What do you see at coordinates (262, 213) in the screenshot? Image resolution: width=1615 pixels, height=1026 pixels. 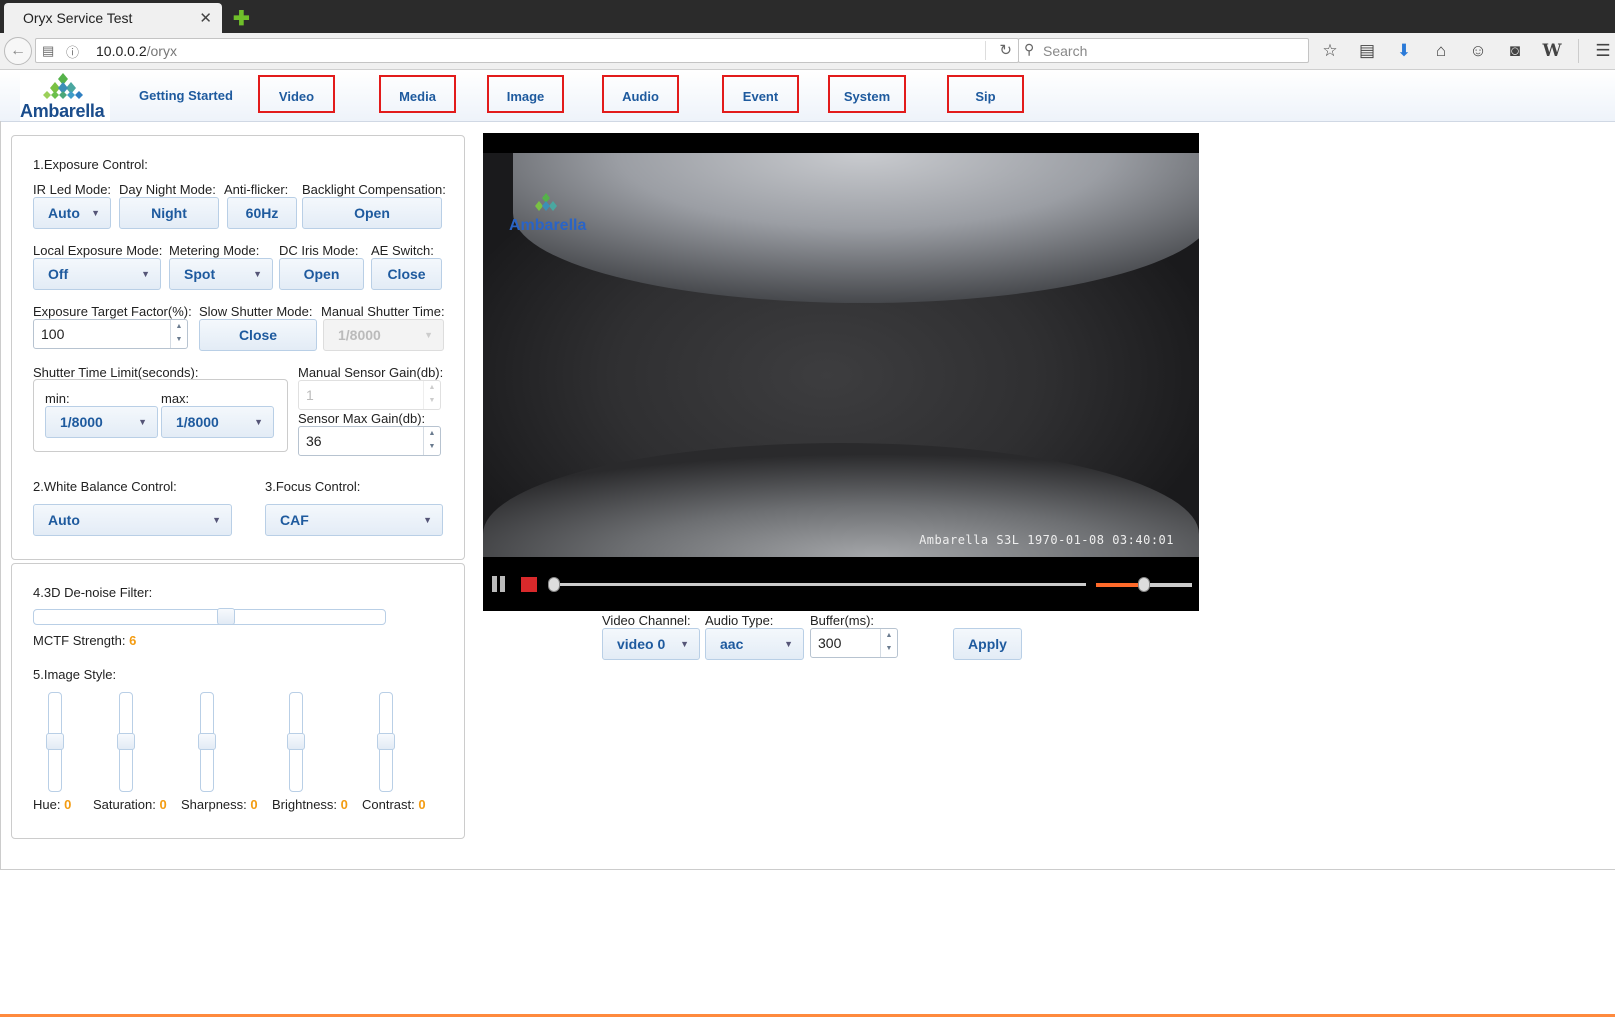 I see `anti-flicker-button: 60Hz` at bounding box center [262, 213].